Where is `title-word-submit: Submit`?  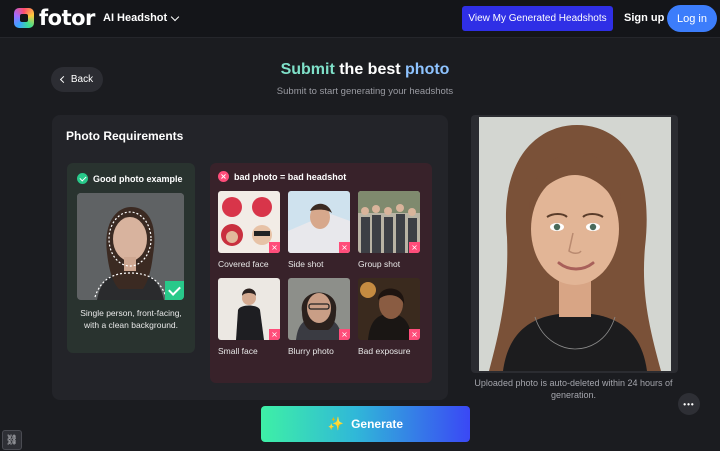
title-word-submit: Submit is located at coordinates (307, 69).